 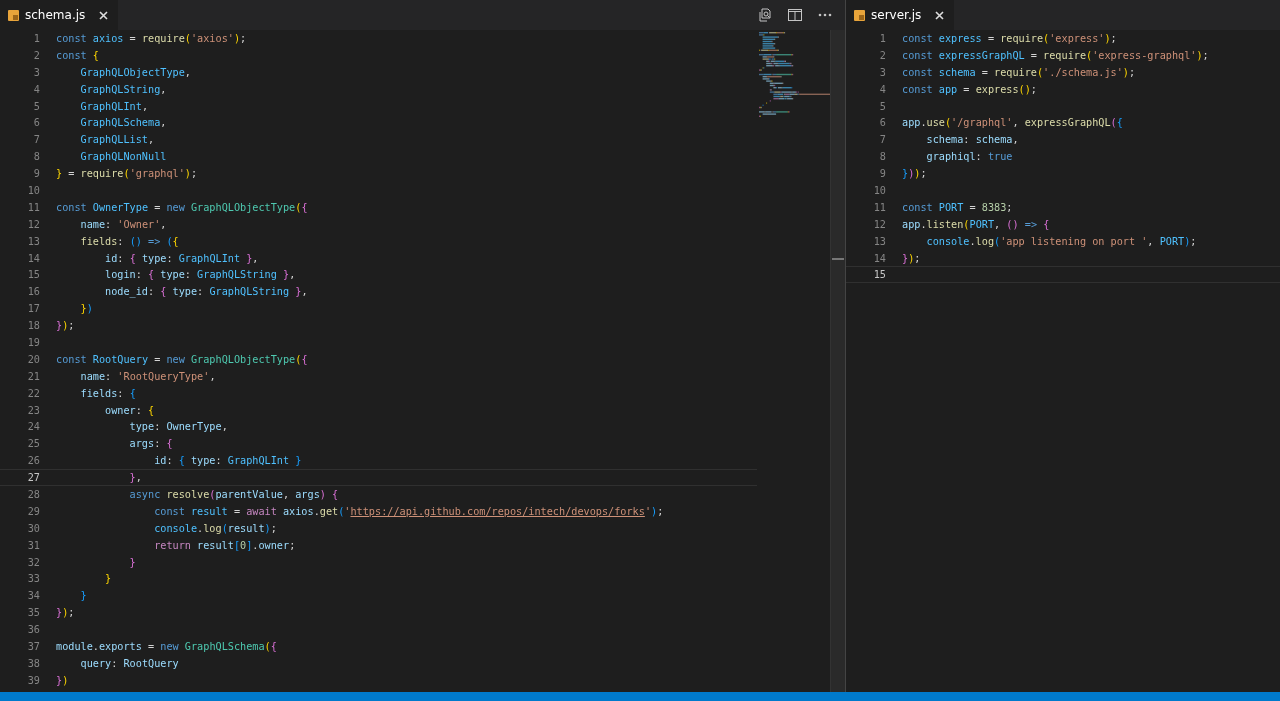 What do you see at coordinates (123, 89) in the screenshot?
I see `code-line: GraphQLString,` at bounding box center [123, 89].